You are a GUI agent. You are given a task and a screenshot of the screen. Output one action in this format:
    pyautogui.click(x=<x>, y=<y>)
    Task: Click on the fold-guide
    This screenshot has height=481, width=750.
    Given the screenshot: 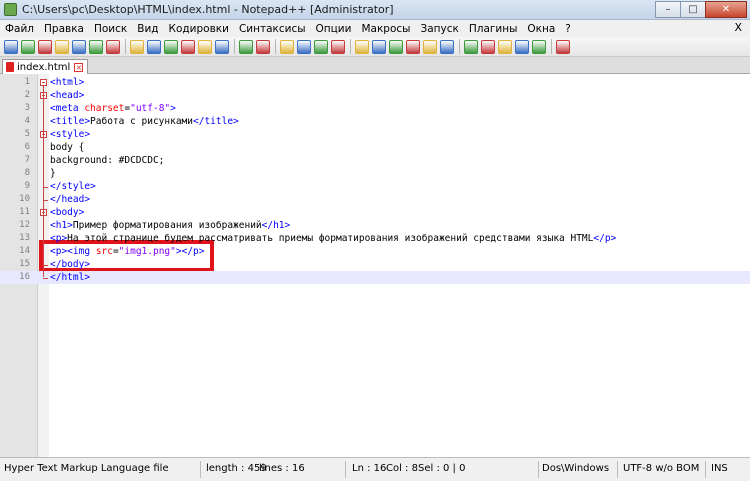 What is the action you would take?
    pyautogui.click(x=43, y=181)
    